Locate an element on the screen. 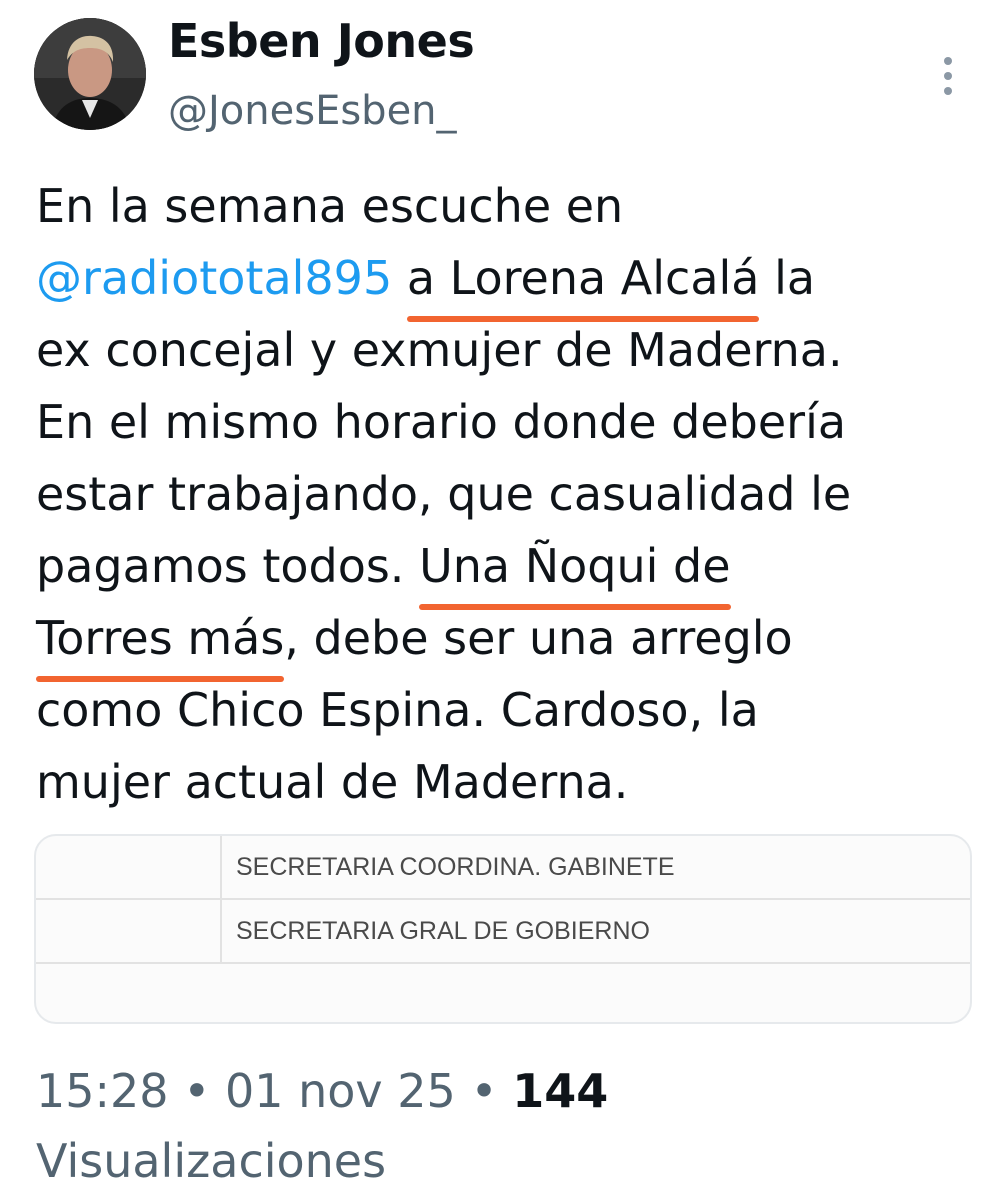 The width and height of the screenshot is (1004, 1200). author-avatar is located at coordinates (90, 74).